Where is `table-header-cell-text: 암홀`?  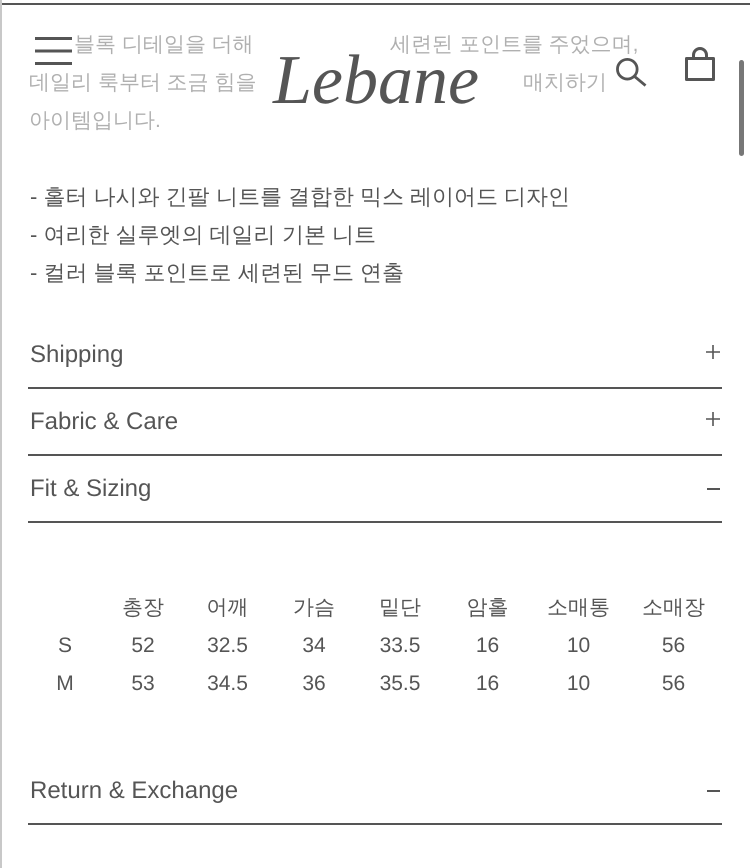 table-header-cell-text: 암홀 is located at coordinates (487, 608).